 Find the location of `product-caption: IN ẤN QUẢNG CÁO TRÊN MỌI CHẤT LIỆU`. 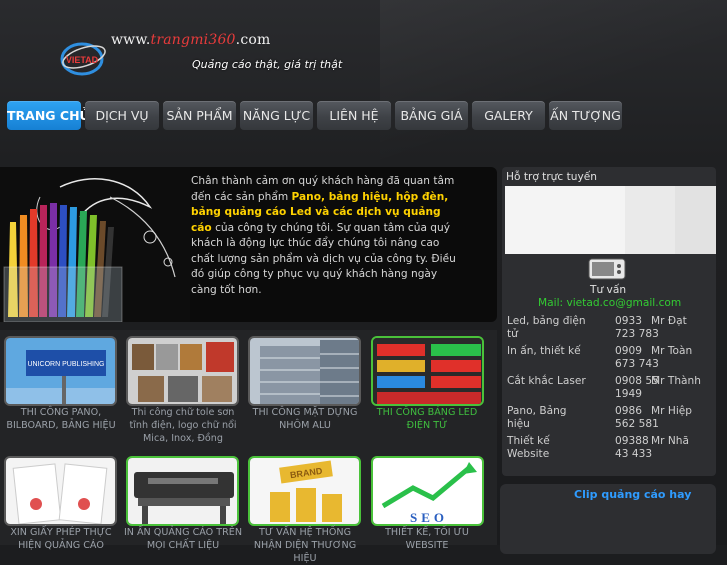

product-caption: IN ẤN QUẢNG CÁO TRÊN MỌI CHẤT LIỆU is located at coordinates (183, 539).